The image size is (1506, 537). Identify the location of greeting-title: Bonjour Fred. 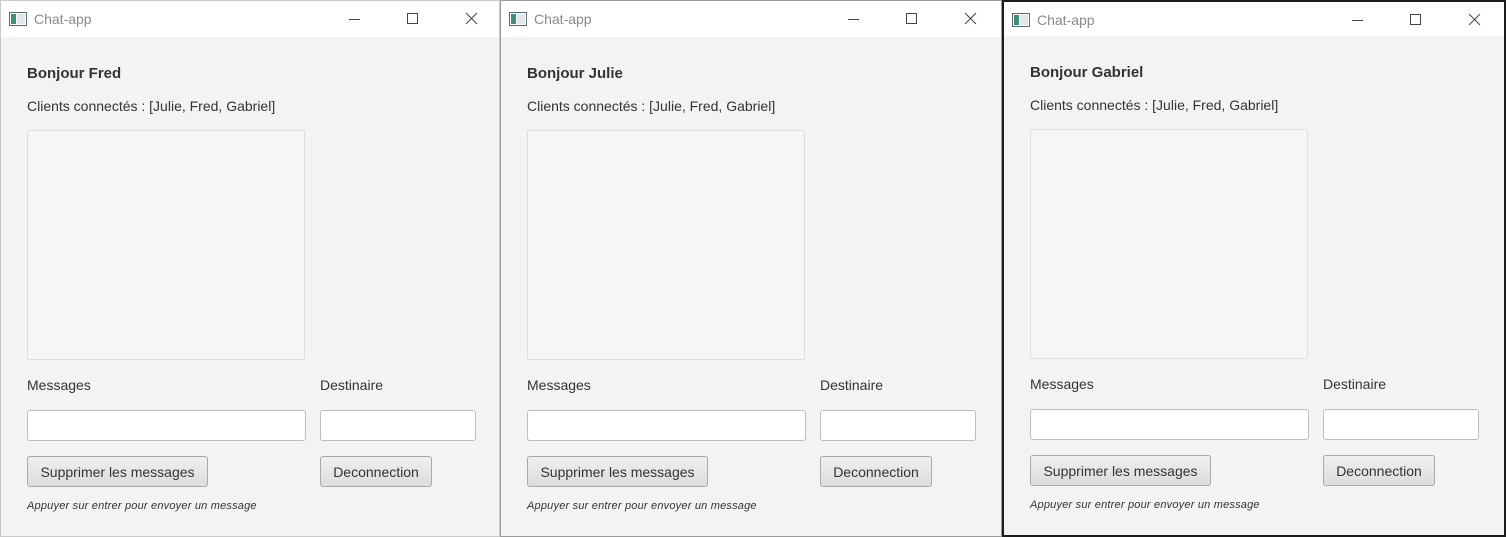
(74, 73).